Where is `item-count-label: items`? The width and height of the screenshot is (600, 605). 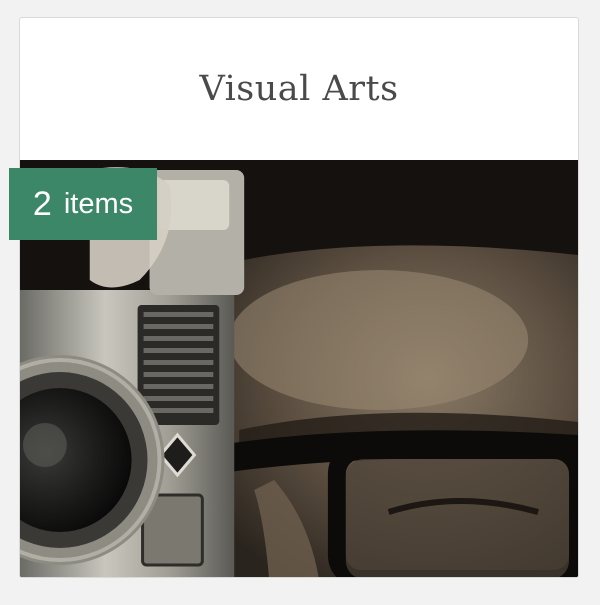 item-count-label: items is located at coordinates (98, 203).